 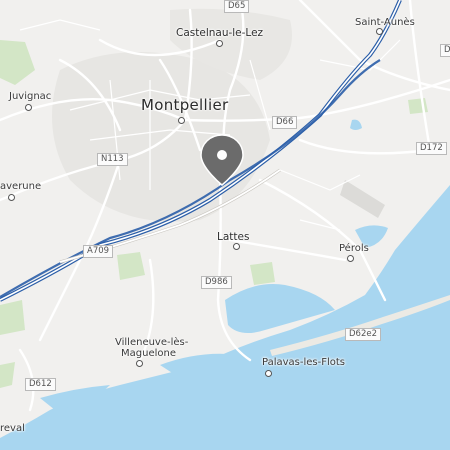 What do you see at coordinates (216, 282) in the screenshot?
I see `road-shield-d986: D986` at bounding box center [216, 282].